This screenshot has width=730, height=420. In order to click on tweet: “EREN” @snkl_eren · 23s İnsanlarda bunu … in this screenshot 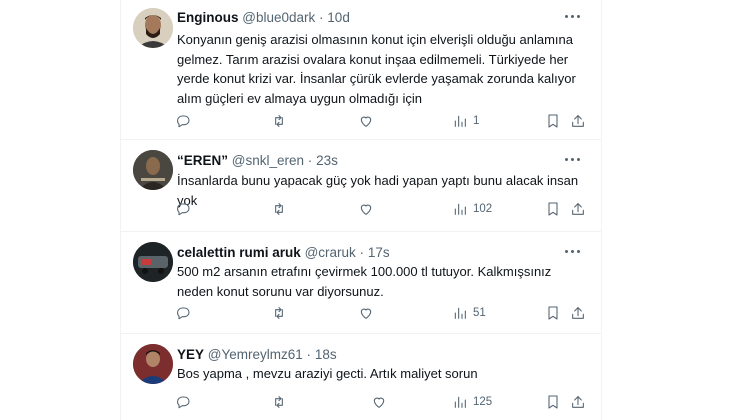, I will do `click(361, 186)`.